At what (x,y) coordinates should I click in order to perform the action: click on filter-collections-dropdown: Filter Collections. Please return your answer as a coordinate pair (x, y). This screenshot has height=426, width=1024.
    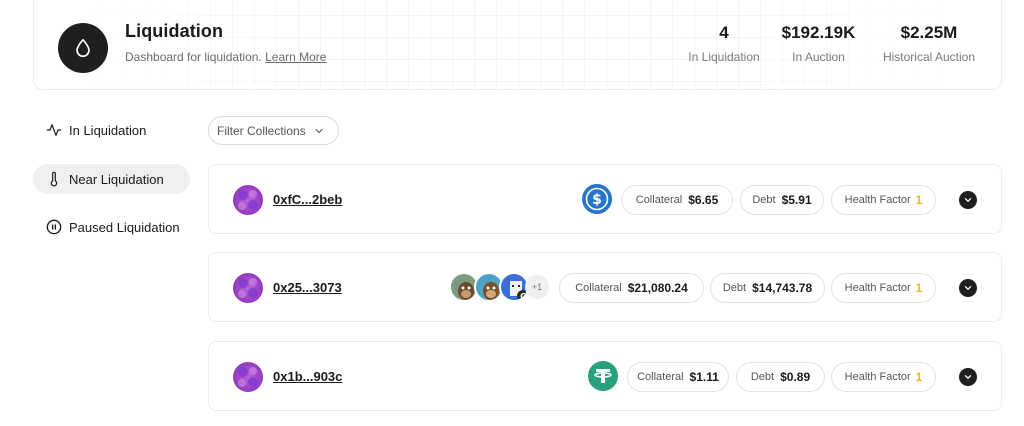
    Looking at the image, I should click on (273, 130).